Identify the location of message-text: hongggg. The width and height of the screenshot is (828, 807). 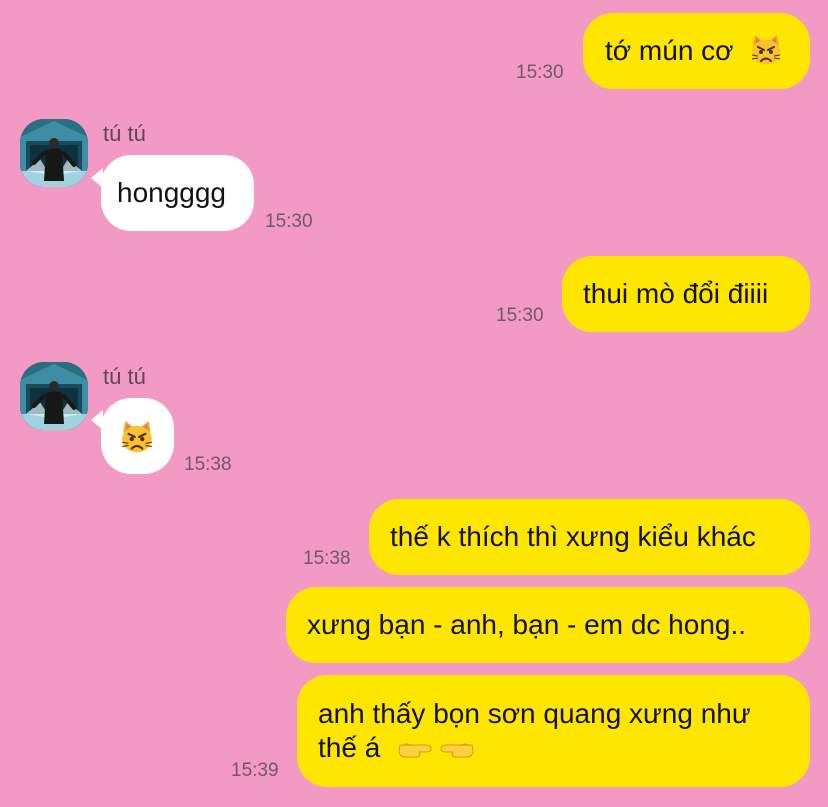
(172, 192).